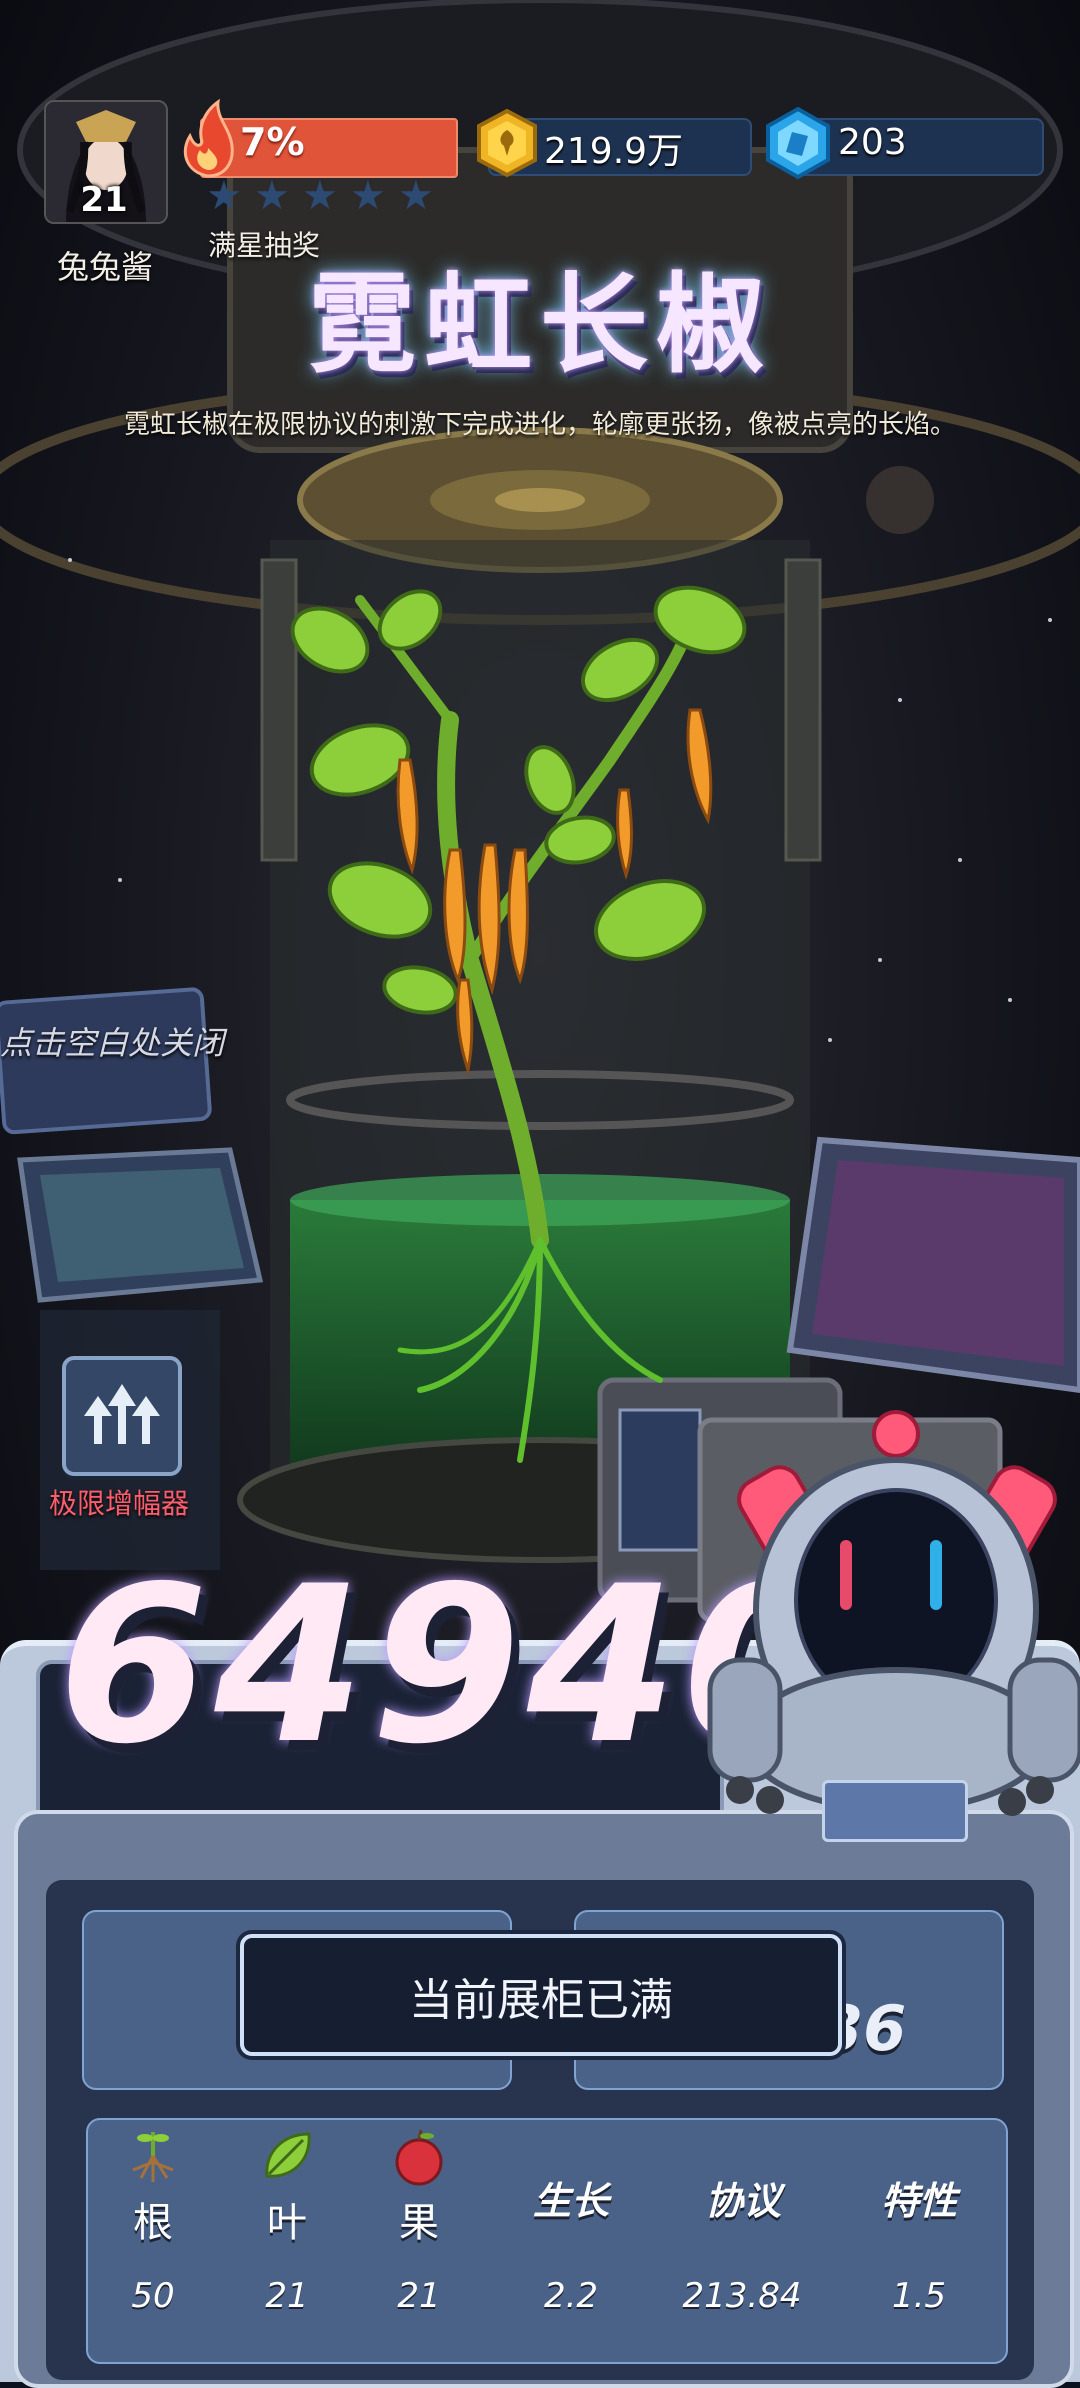 Image resolution: width=1080 pixels, height=2388 pixels. What do you see at coordinates (419, 2296) in the screenshot?
I see `stat-value-fruit: 21` at bounding box center [419, 2296].